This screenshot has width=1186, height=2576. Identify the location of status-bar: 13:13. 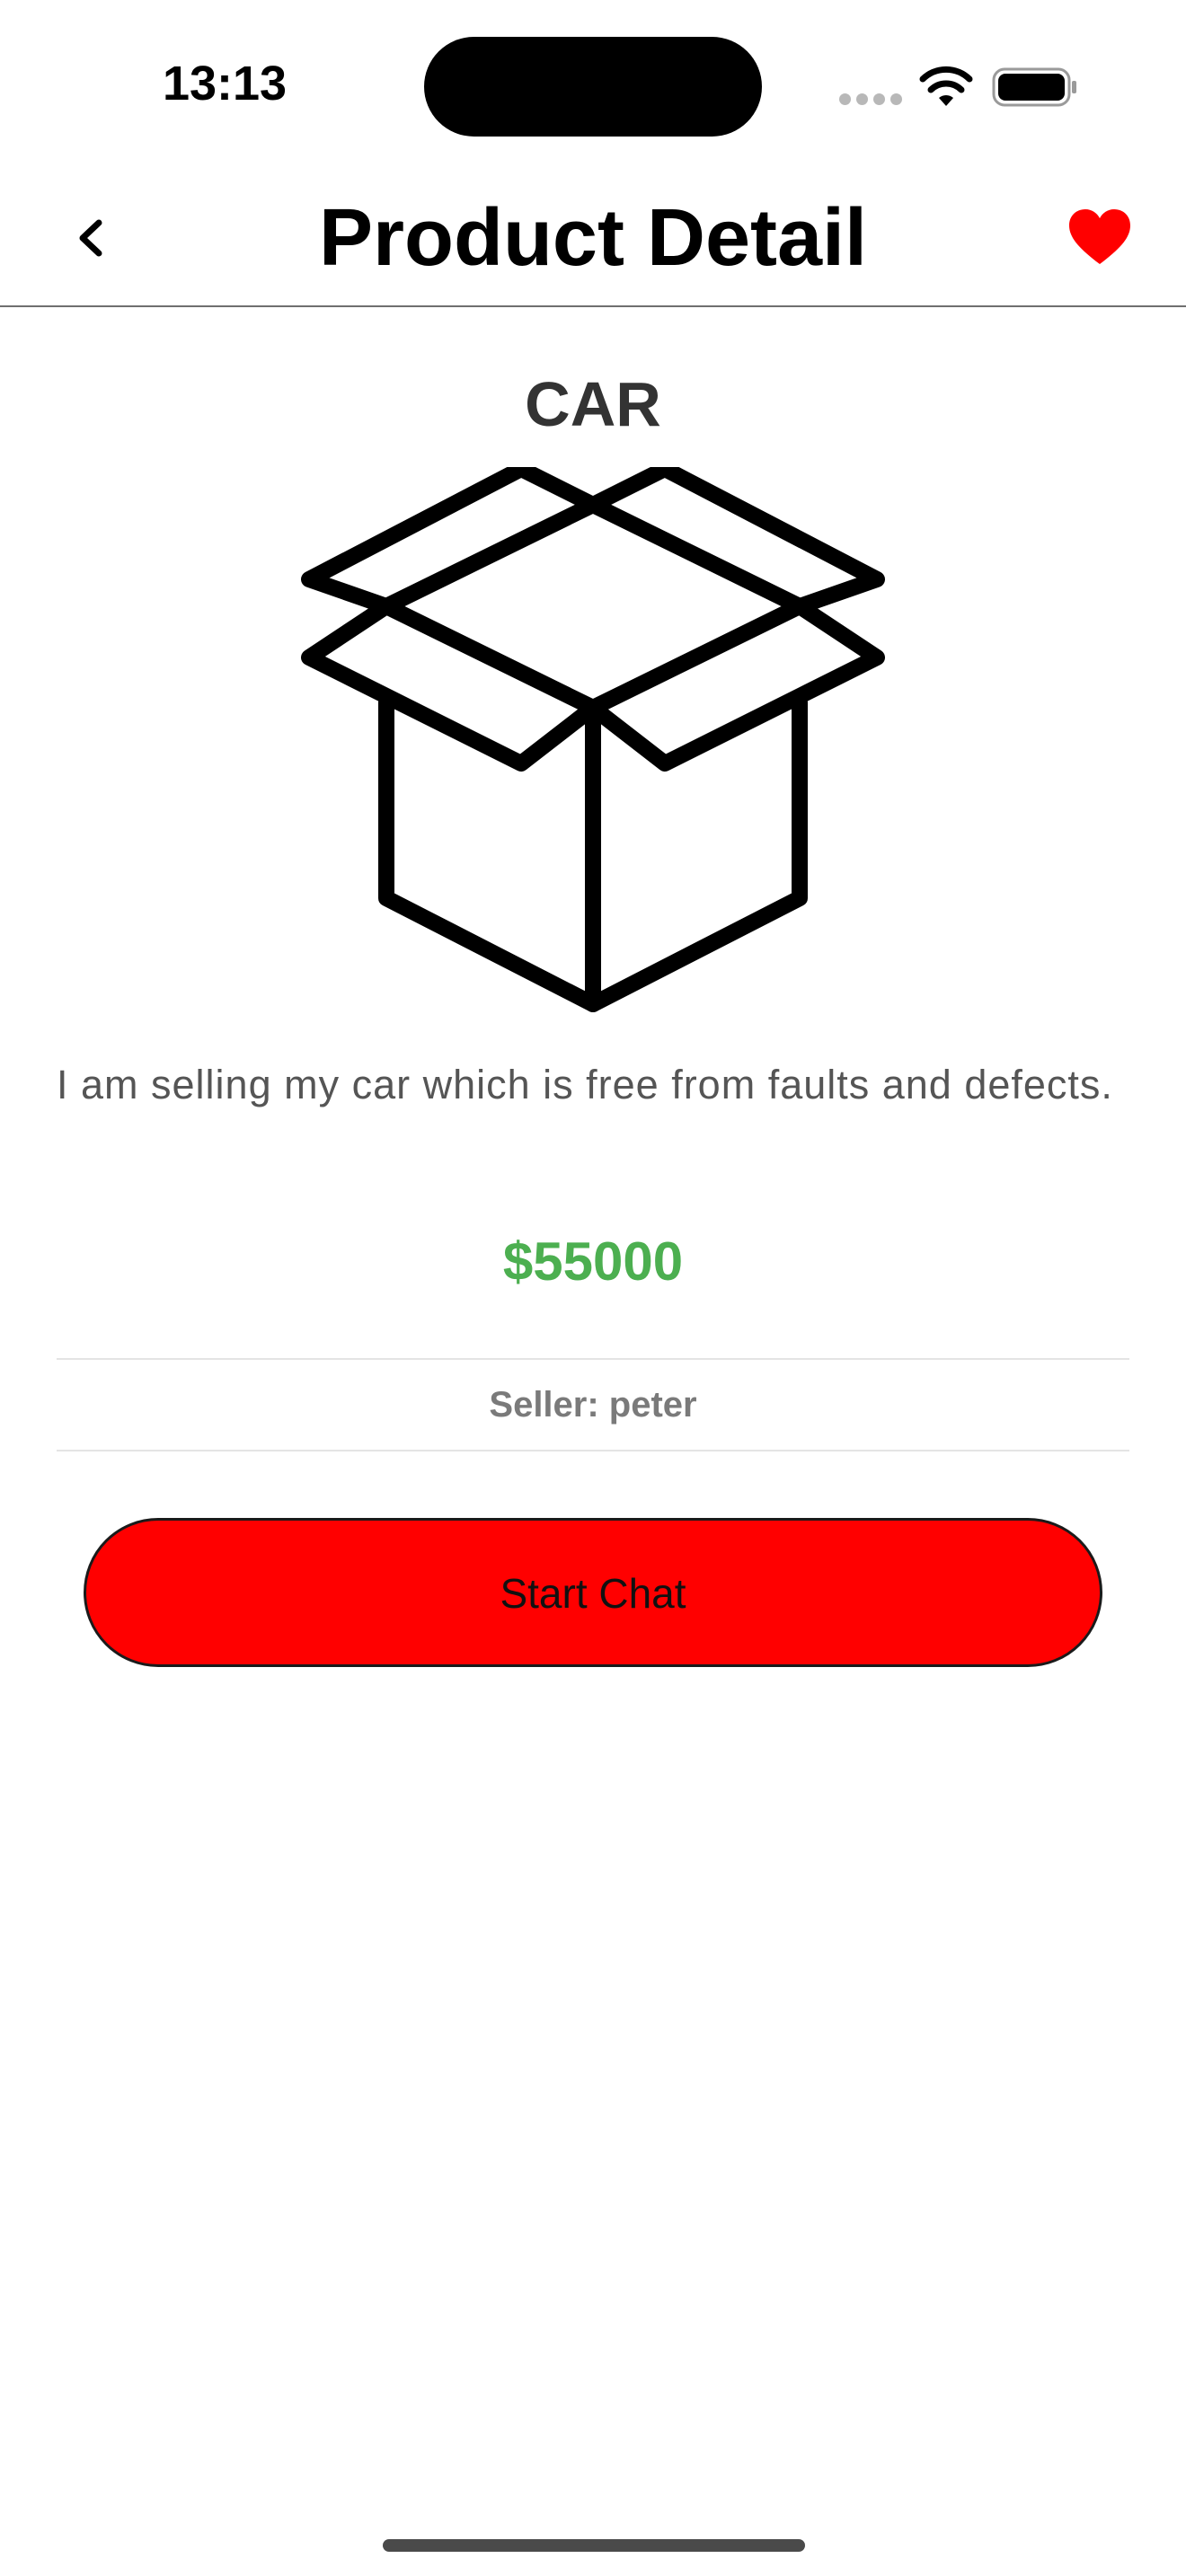
(593, 85).